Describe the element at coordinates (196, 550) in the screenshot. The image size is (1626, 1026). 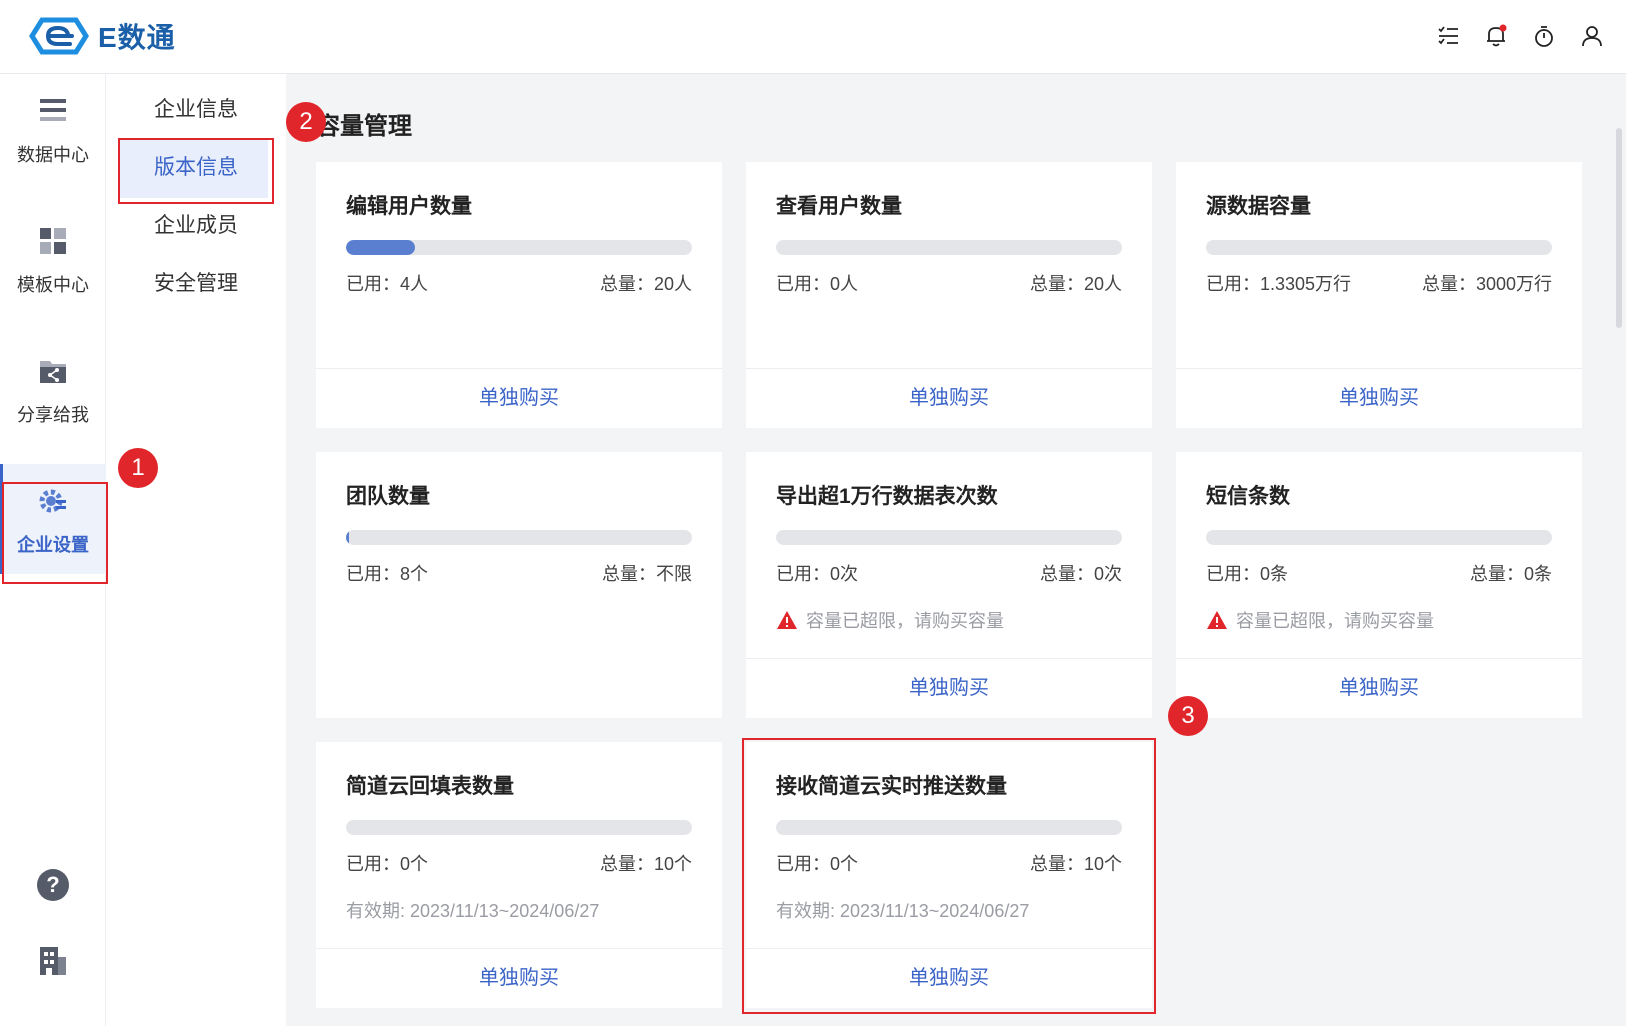
I see `sub-navigation: 企业信息 版本信息 企业成员 安全管理` at that location.